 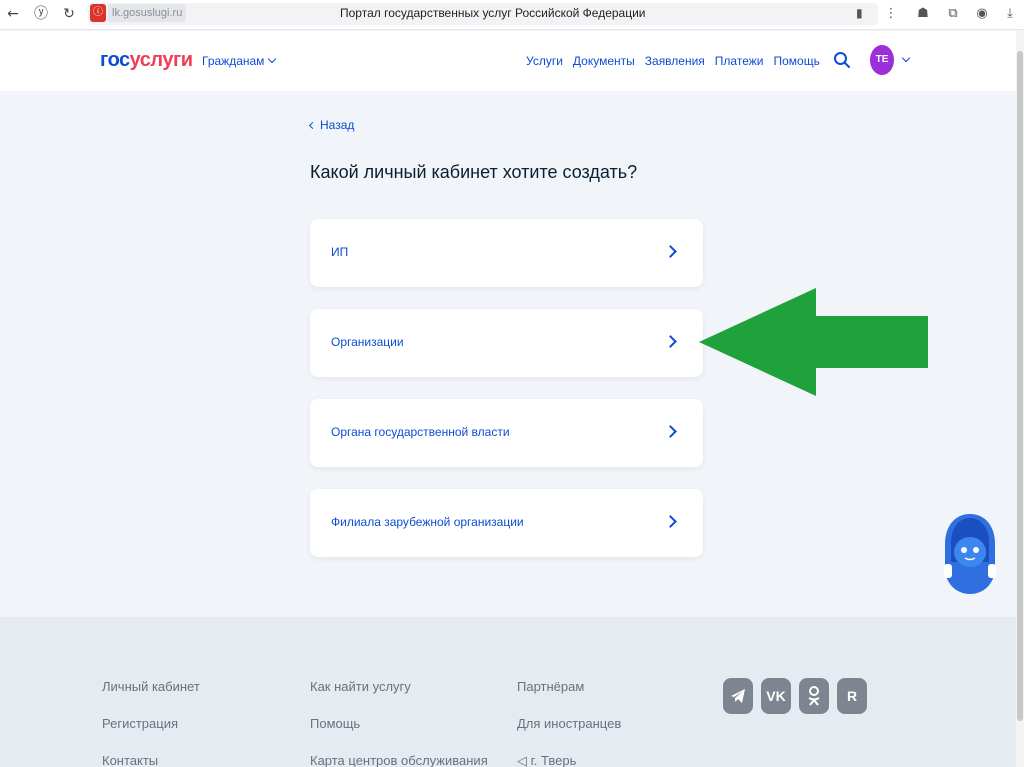 What do you see at coordinates (1020, 386) in the screenshot?
I see `scrollbar-thumb` at bounding box center [1020, 386].